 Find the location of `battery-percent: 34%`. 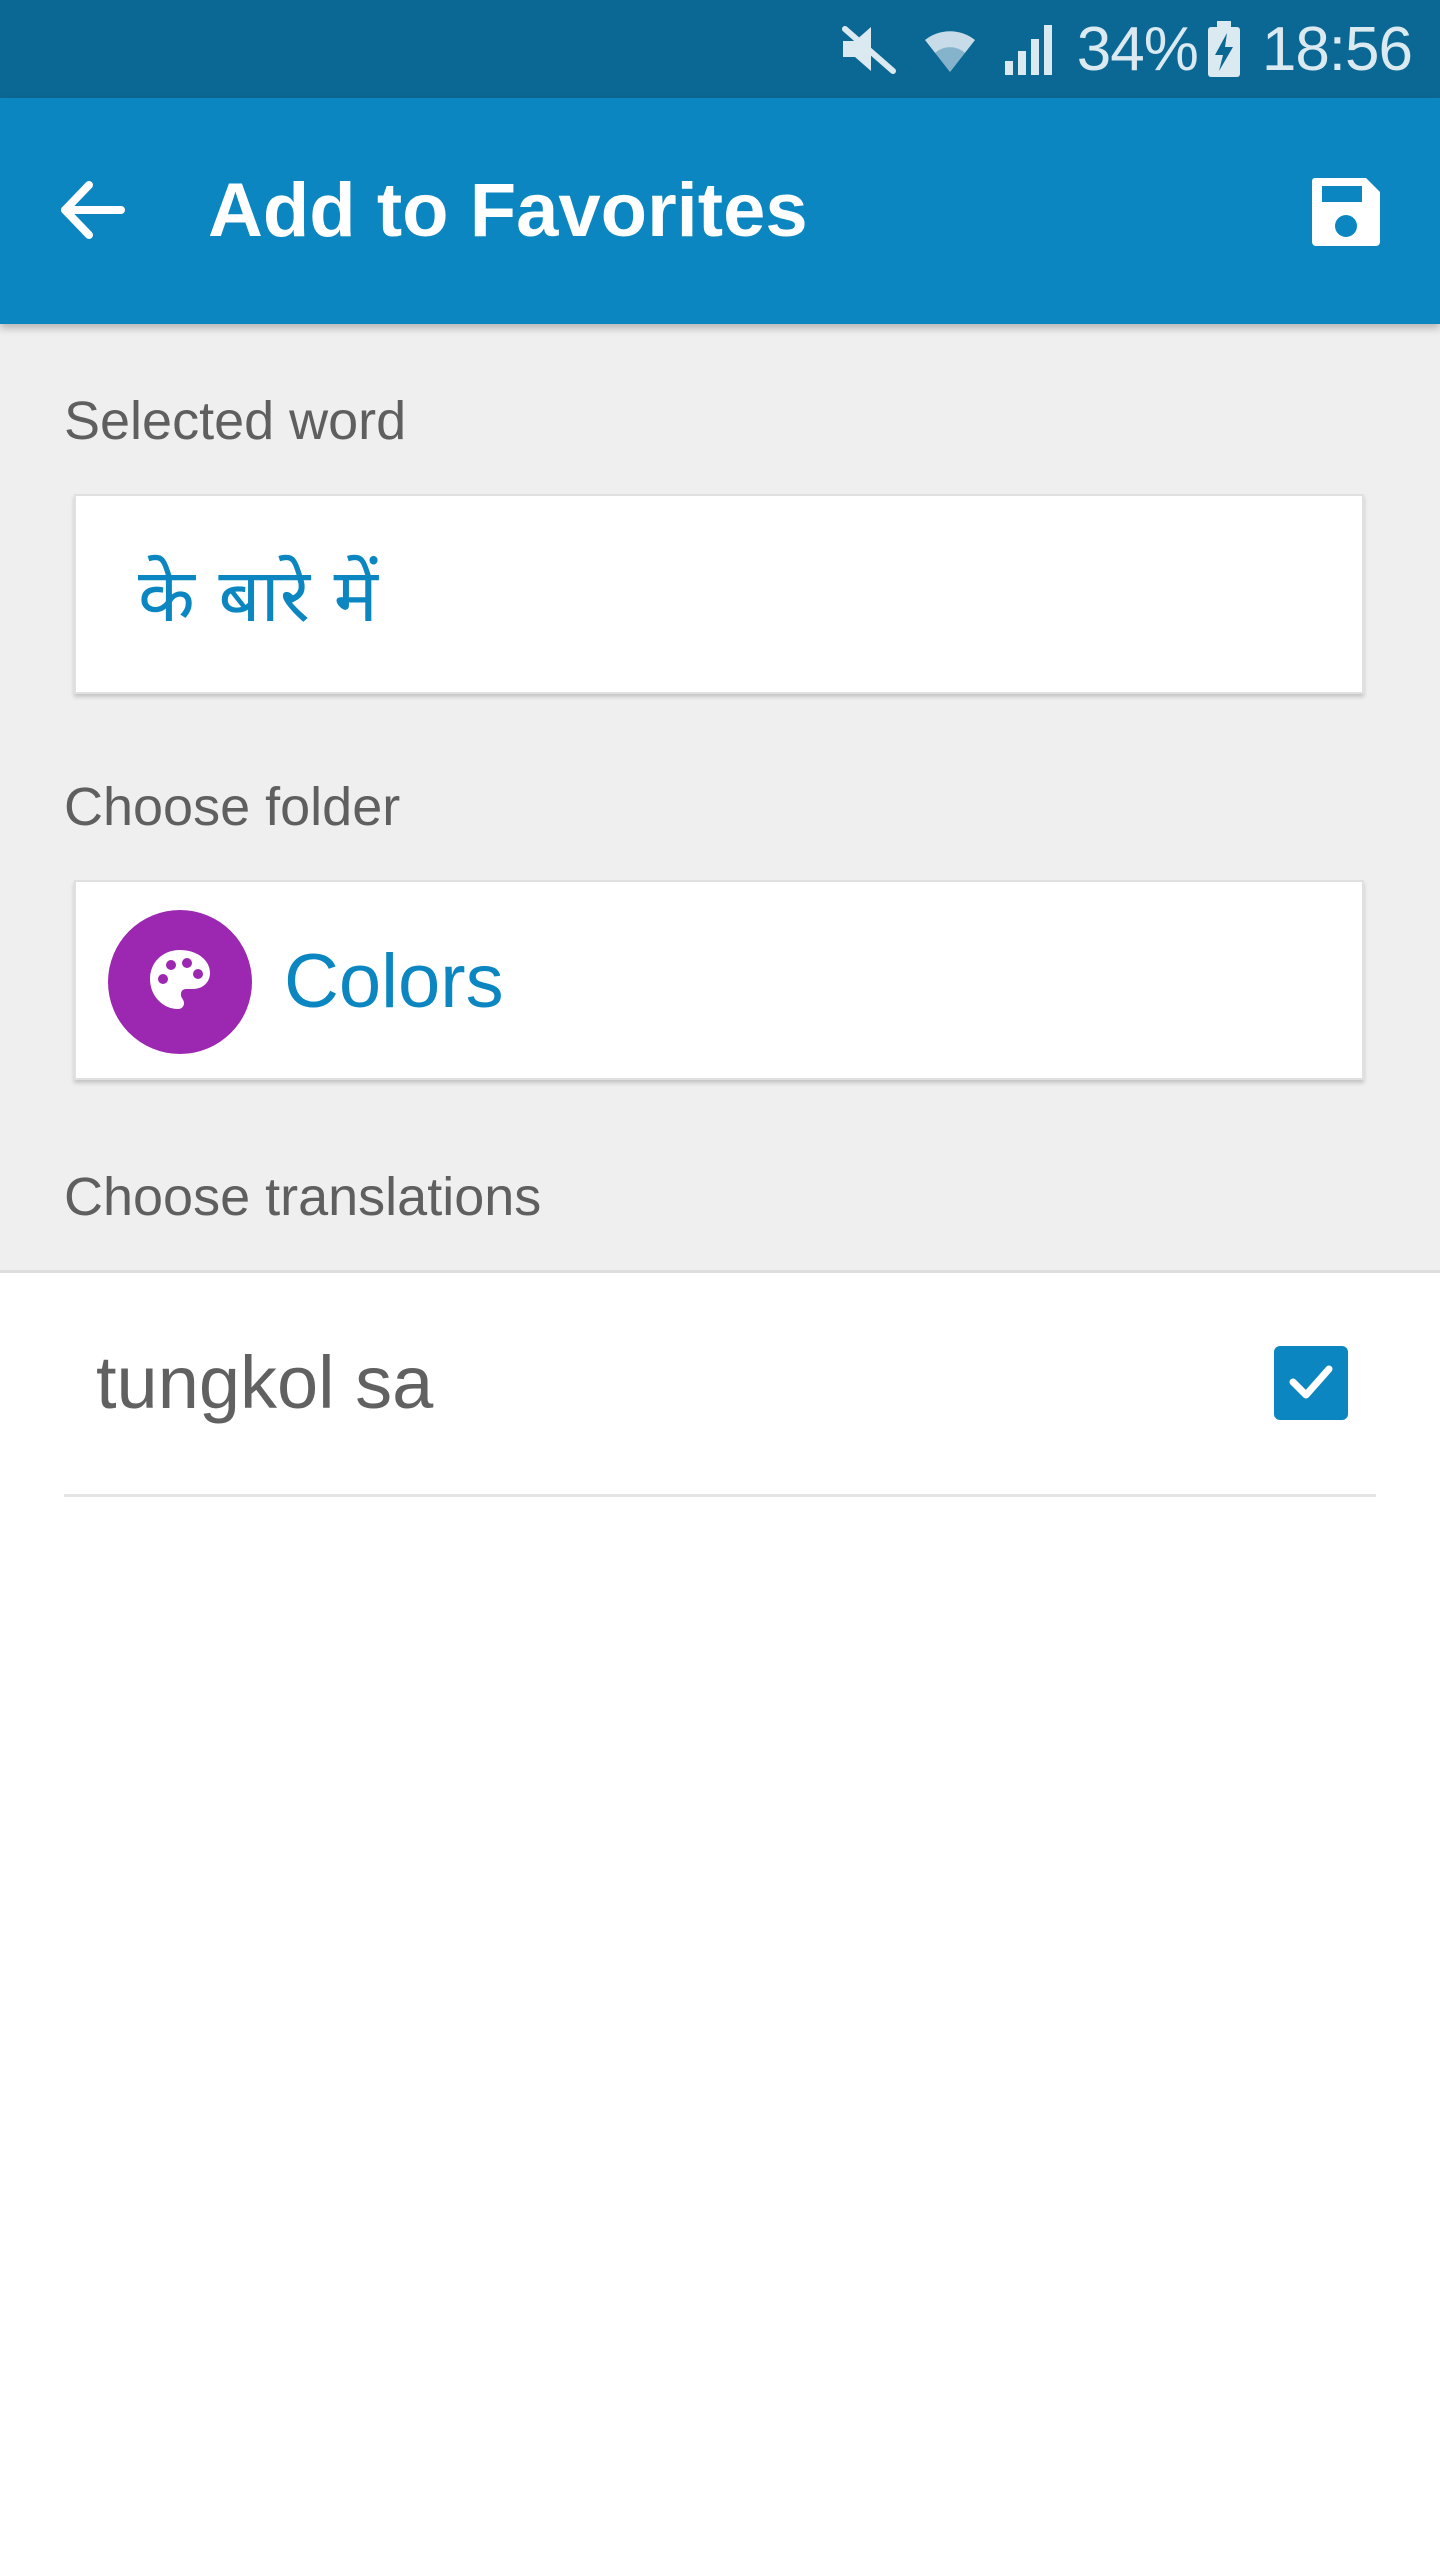

battery-percent: 34% is located at coordinates (1137, 49).